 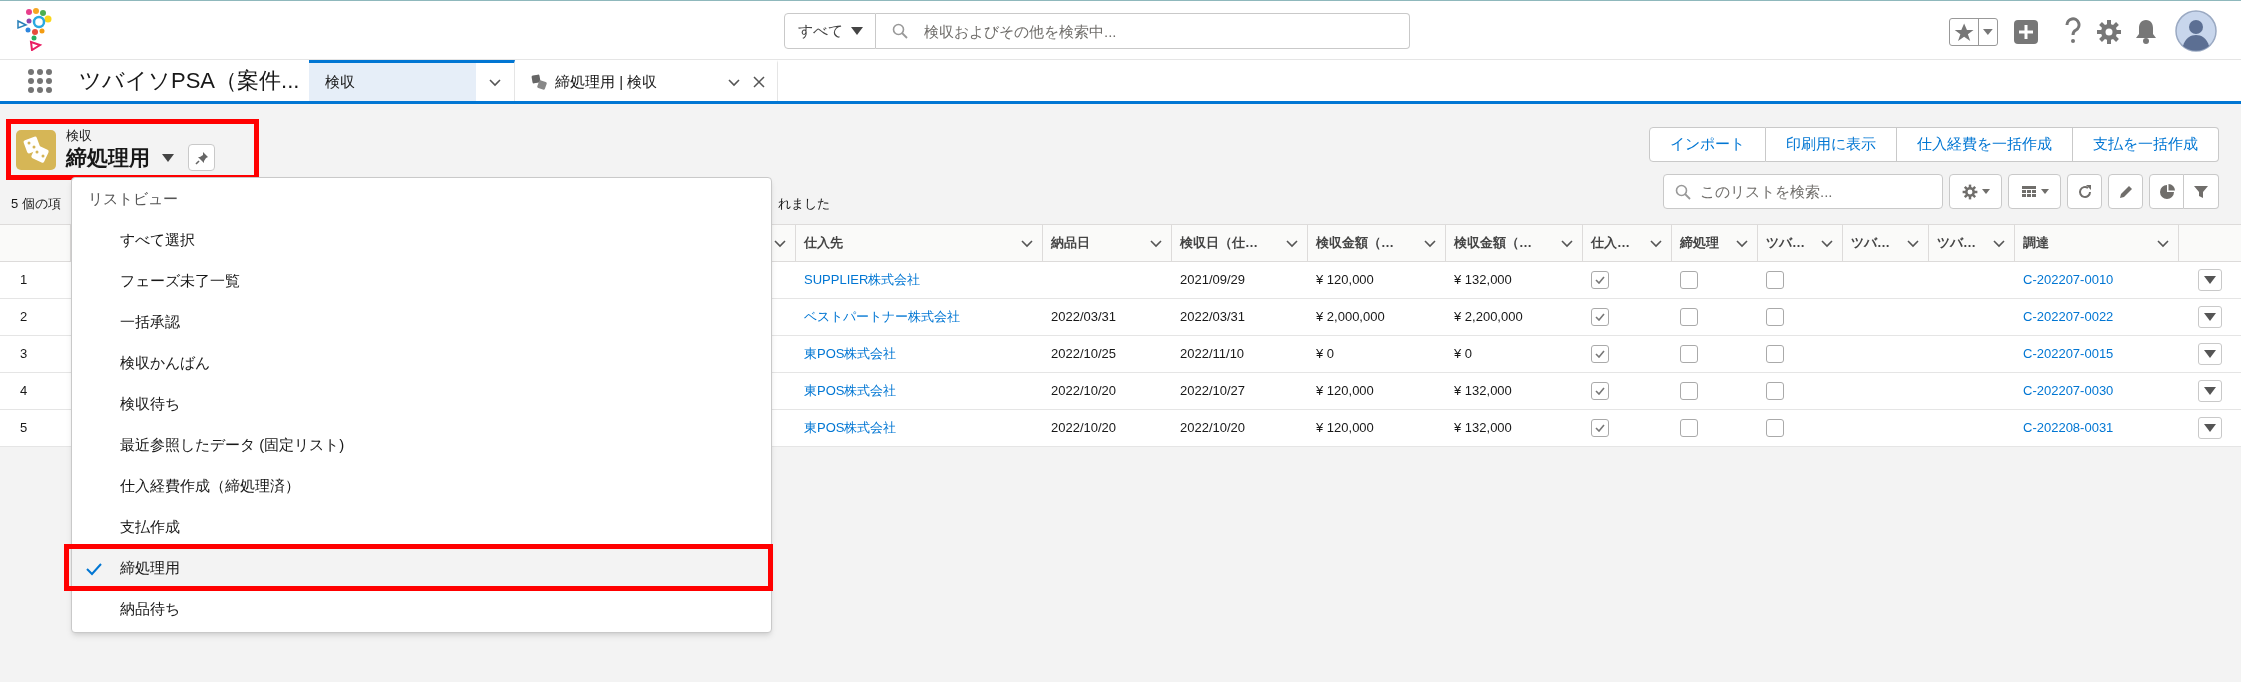 What do you see at coordinates (1715, 243) in the screenshot?
I see `column-header: 締処理` at bounding box center [1715, 243].